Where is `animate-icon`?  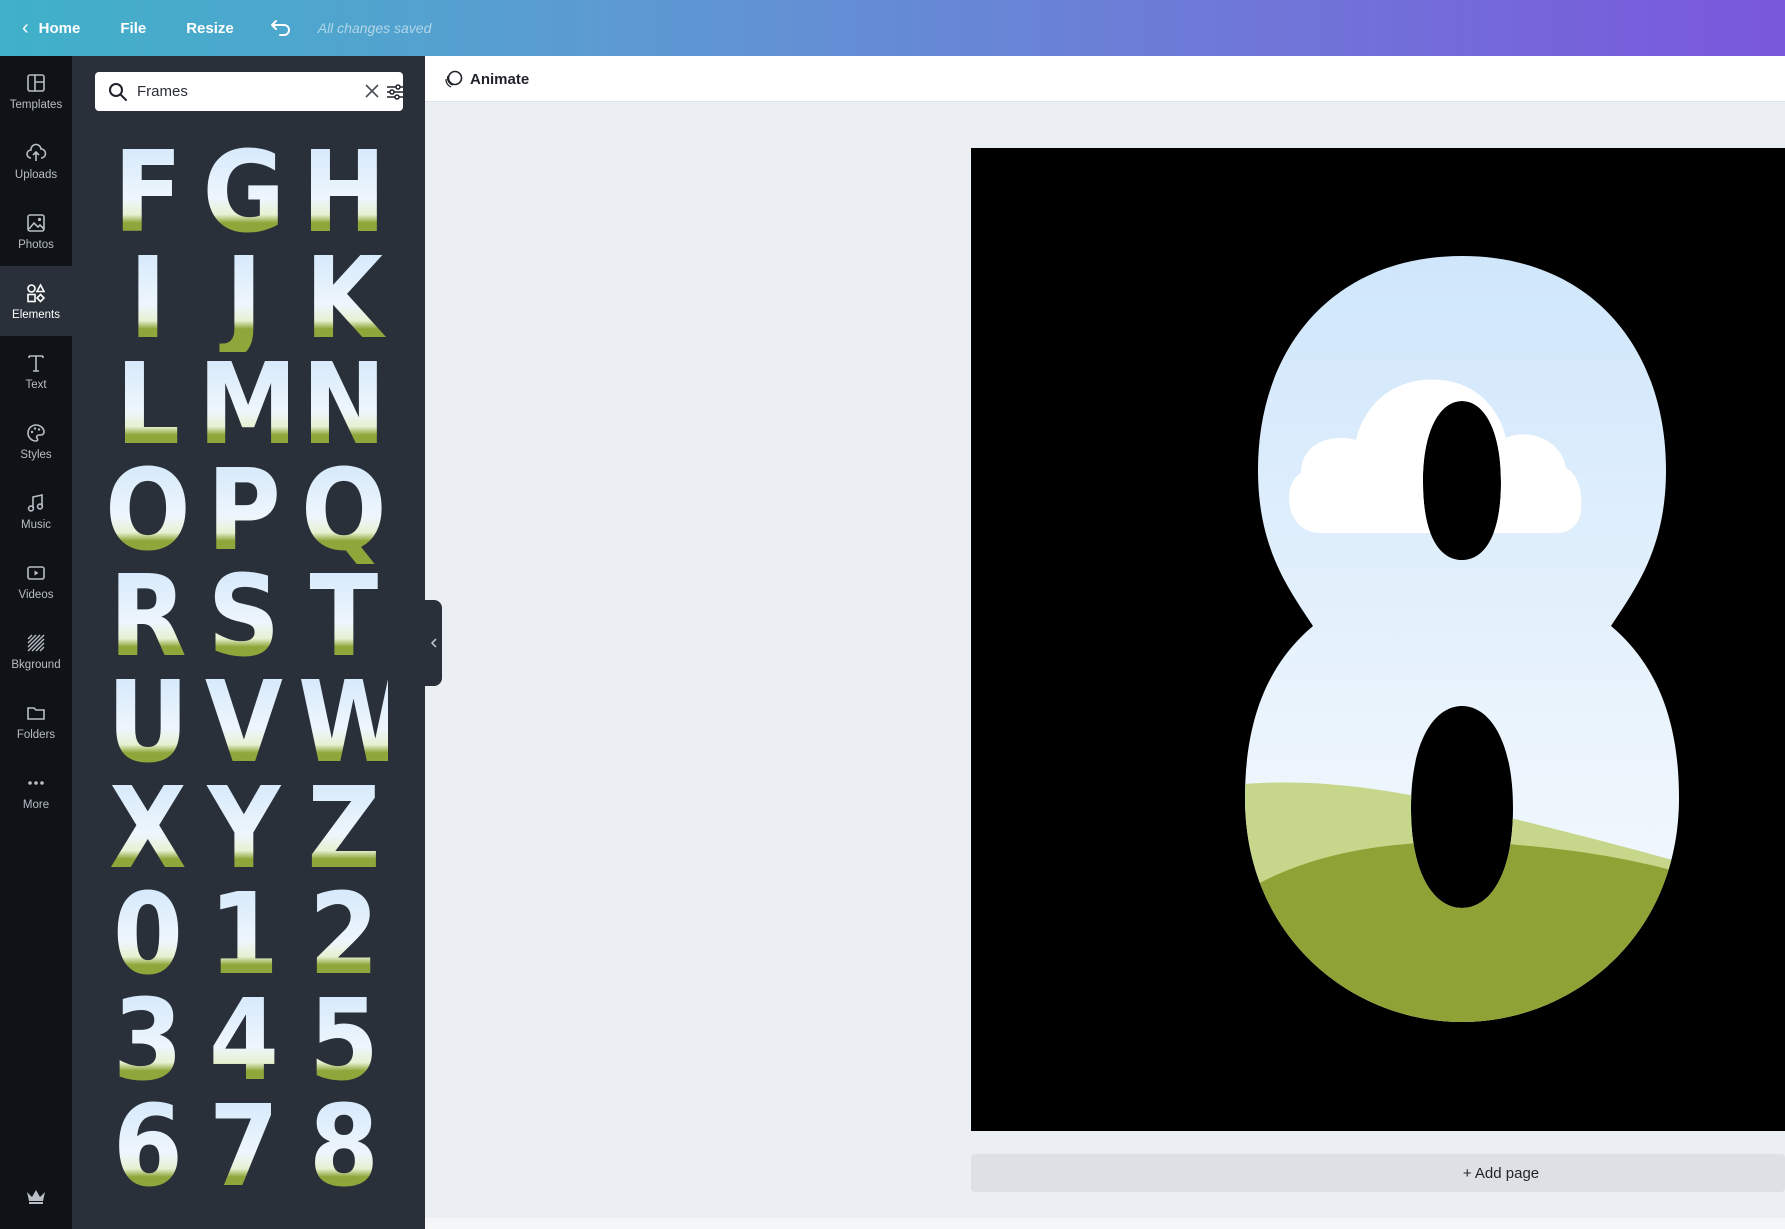
animate-icon is located at coordinates (454, 79).